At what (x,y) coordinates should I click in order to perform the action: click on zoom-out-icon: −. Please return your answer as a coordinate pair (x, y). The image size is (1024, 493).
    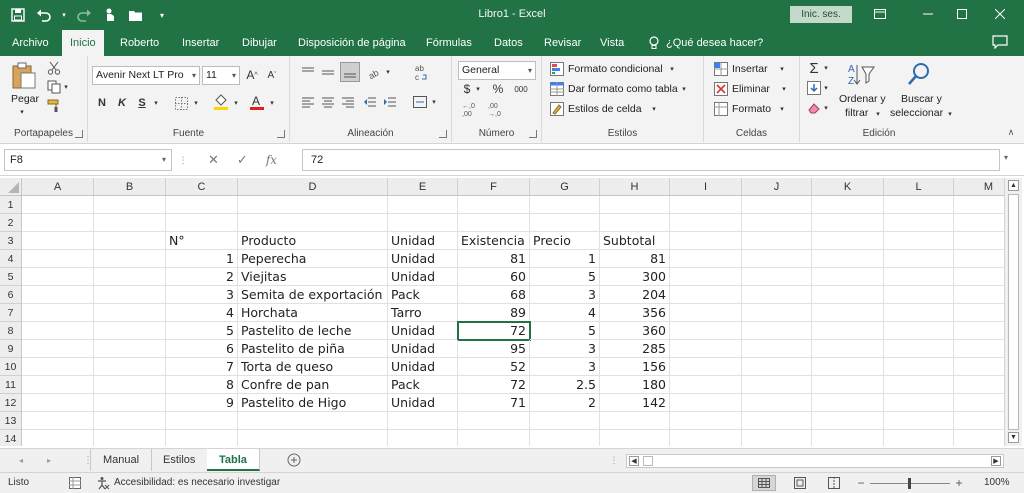
    Looking at the image, I should click on (861, 483).